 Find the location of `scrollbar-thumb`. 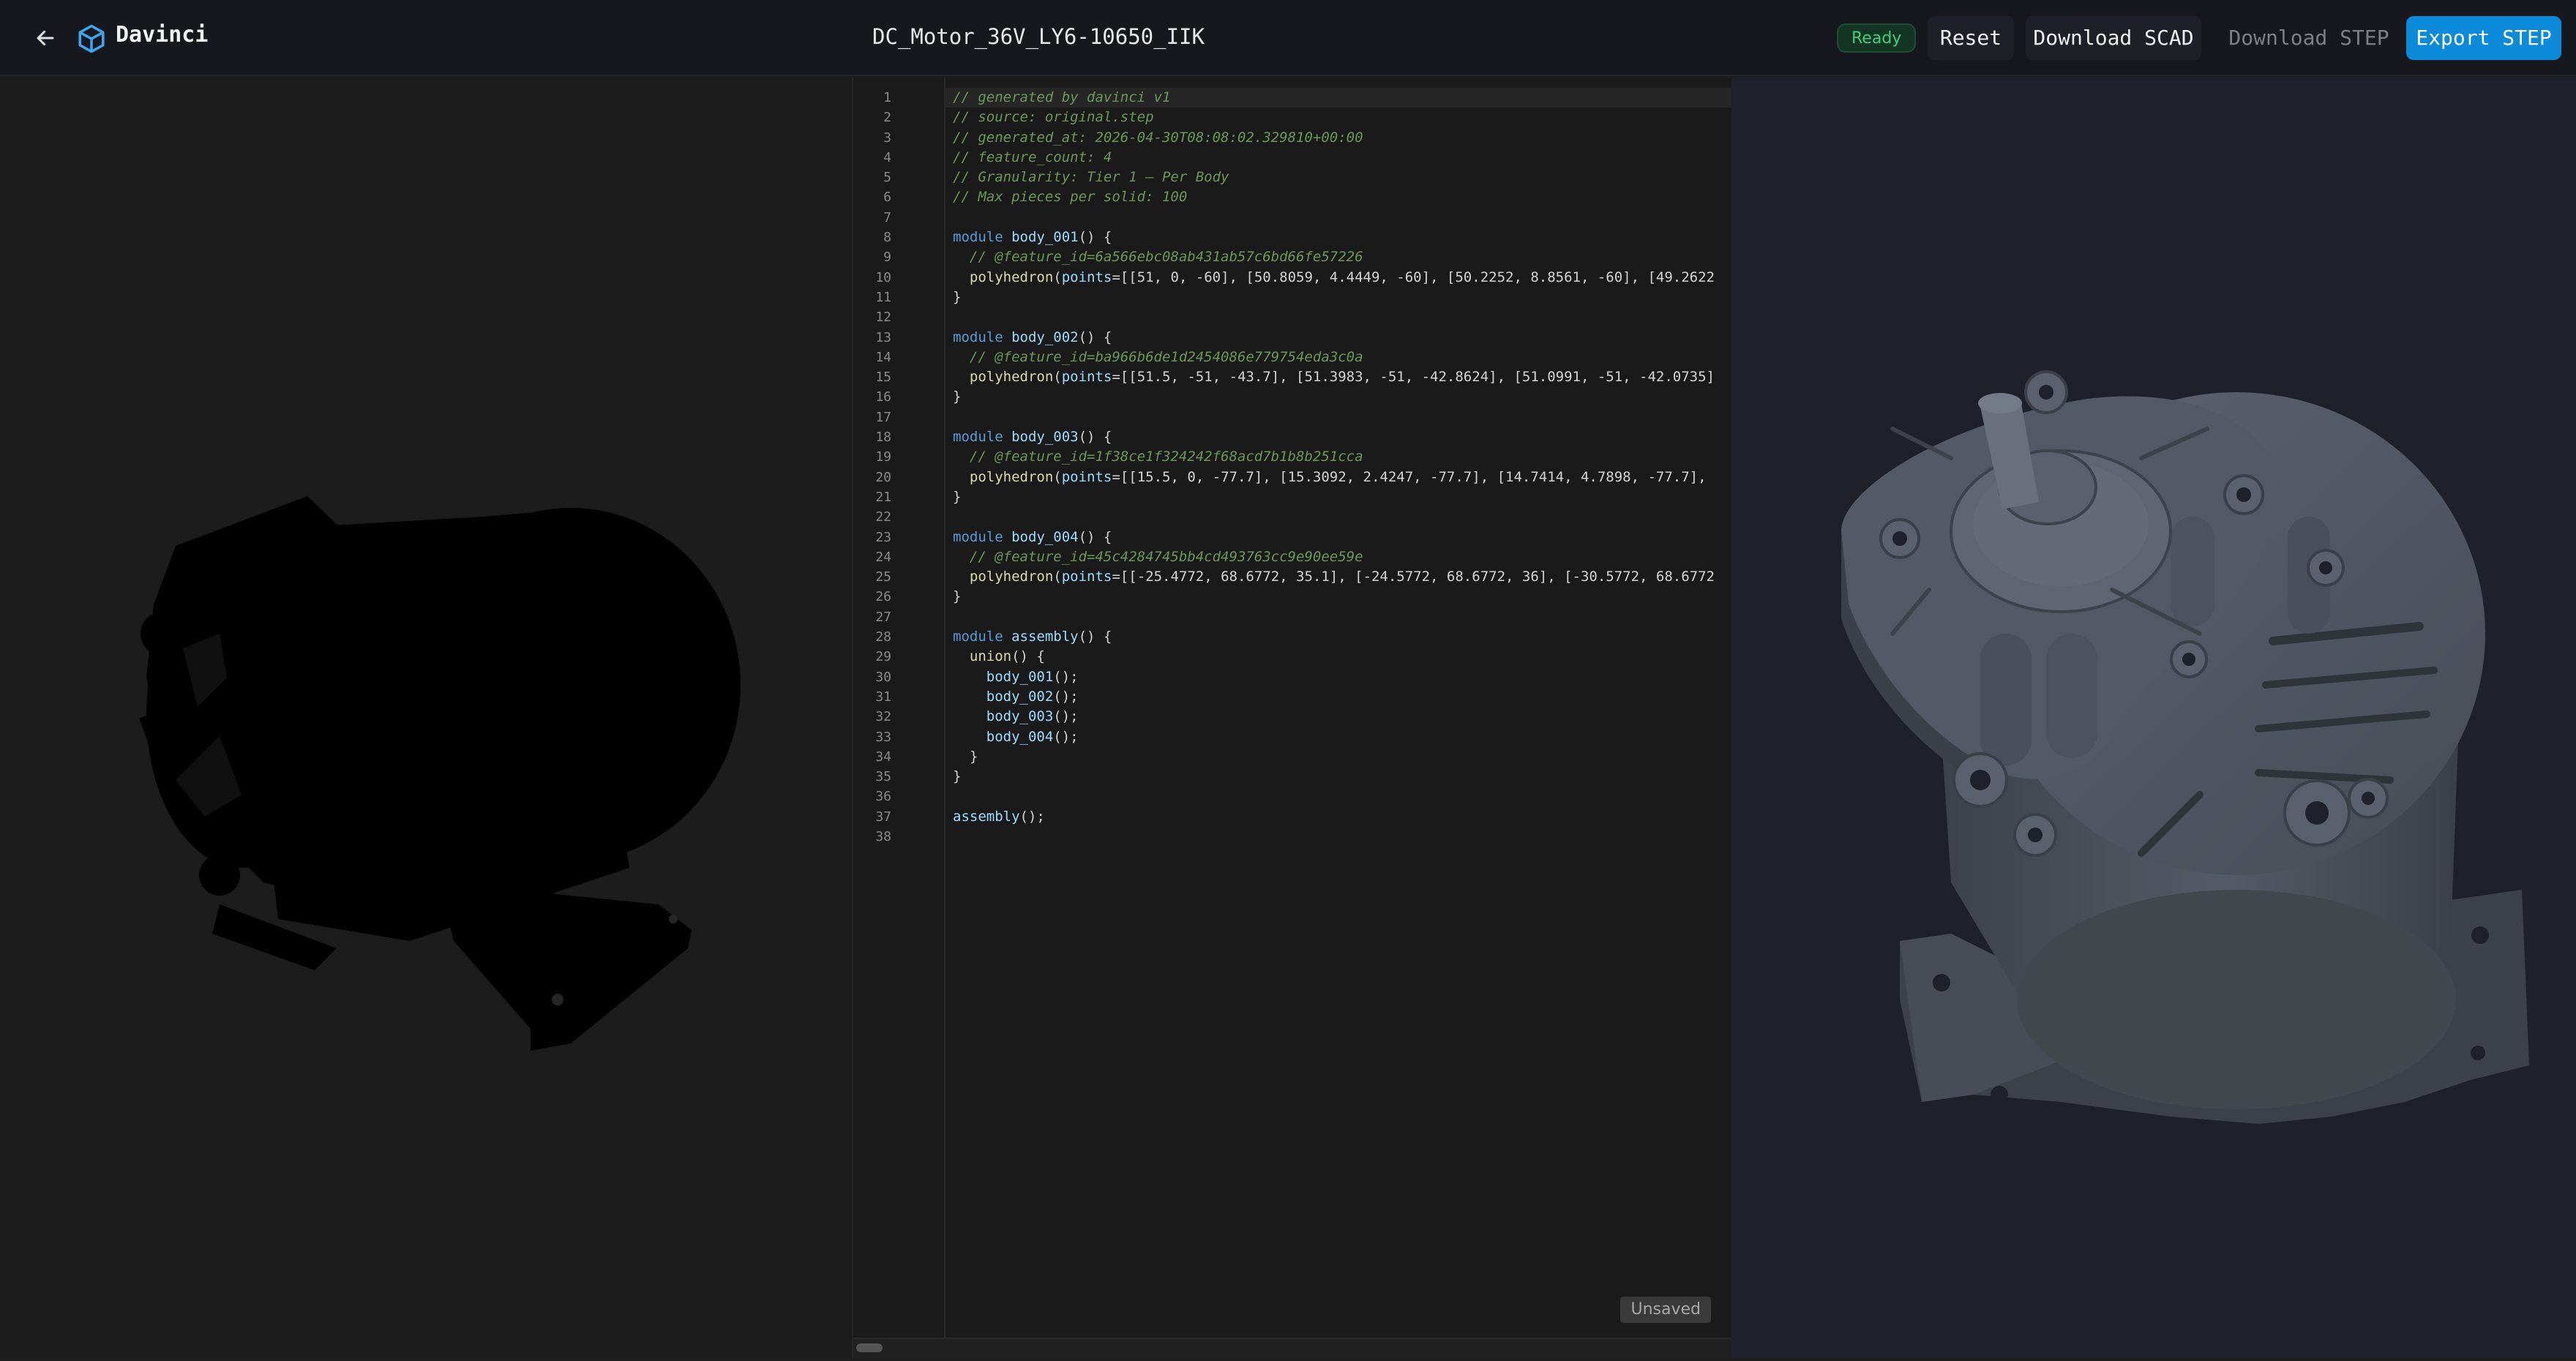

scrollbar-thumb is located at coordinates (869, 1347).